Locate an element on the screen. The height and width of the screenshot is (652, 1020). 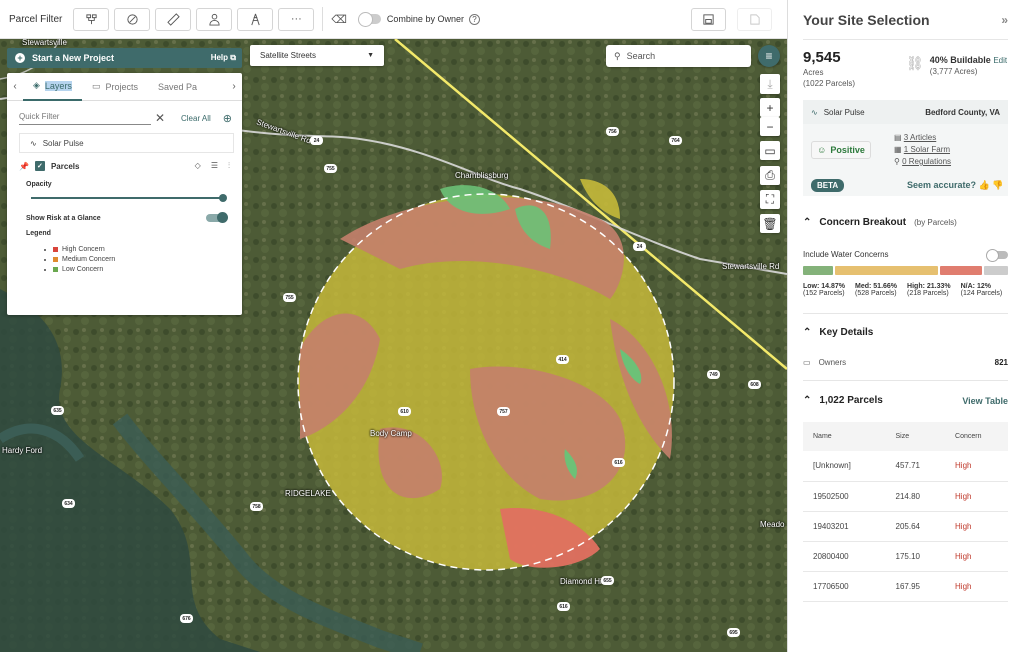
layers-icon: ◈ is located at coordinates (36, 85).